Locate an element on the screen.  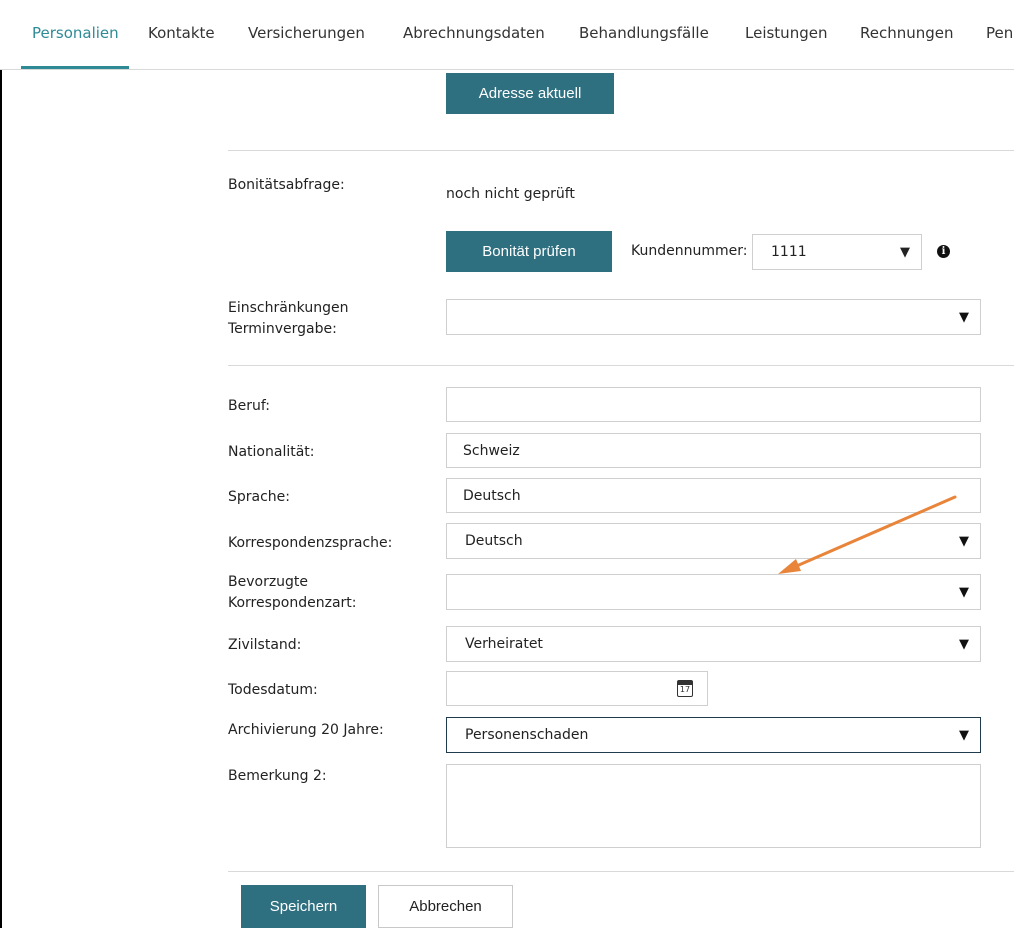
customer-number-select: 1111 ▼ is located at coordinates (837, 252).